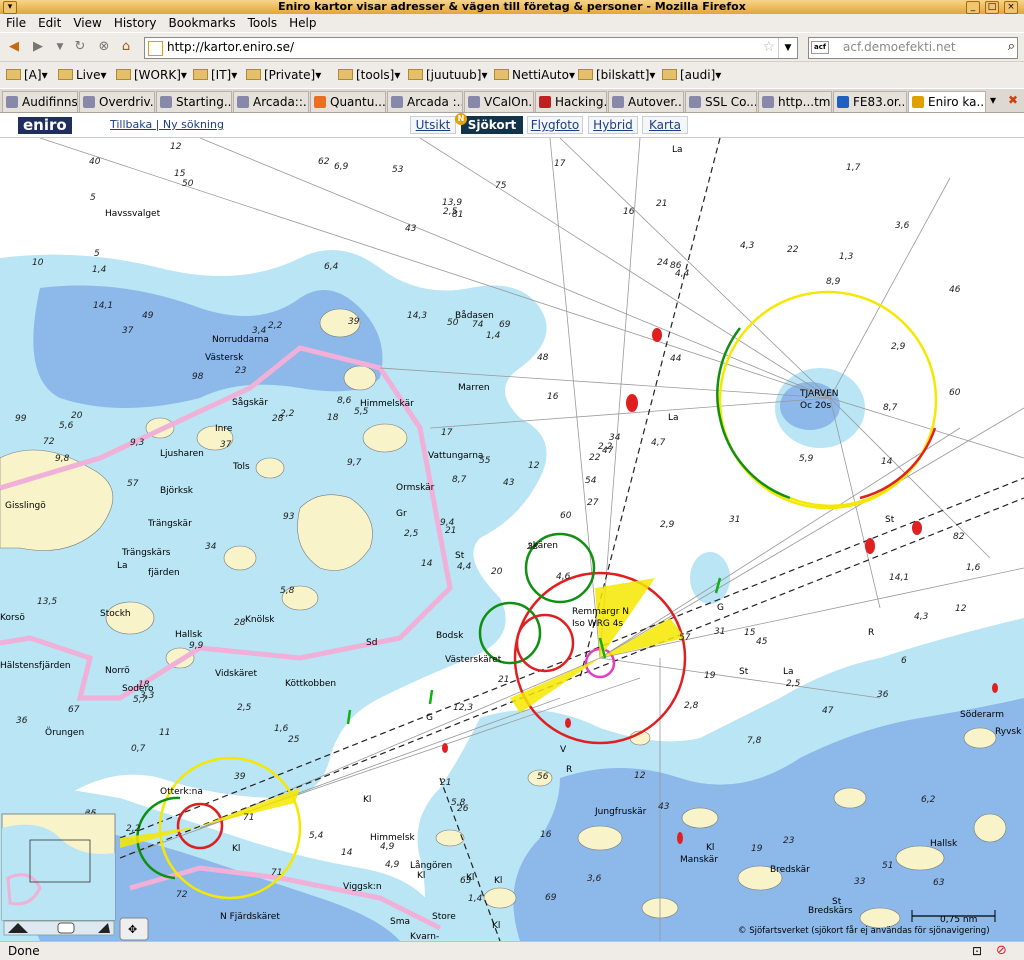  I want to click on depth-sounding: 27, so click(593, 503).